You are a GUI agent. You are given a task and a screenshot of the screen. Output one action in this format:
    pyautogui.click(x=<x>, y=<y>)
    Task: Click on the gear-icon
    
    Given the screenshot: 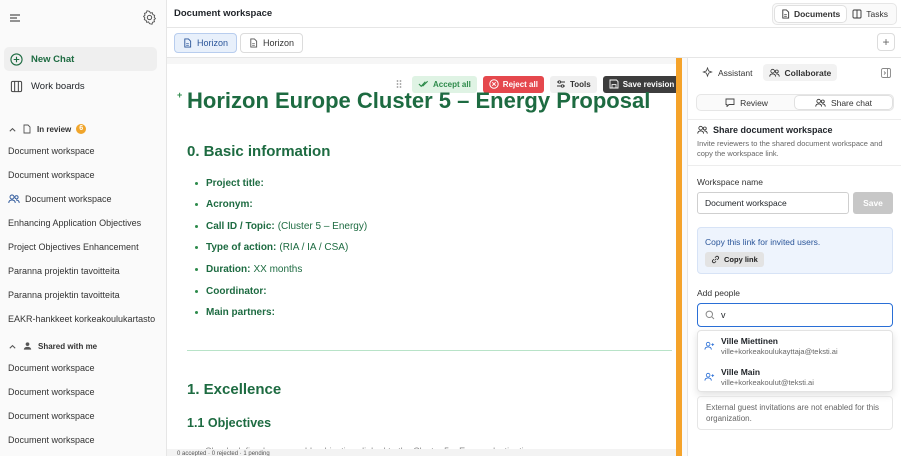 What is the action you would take?
    pyautogui.click(x=149, y=17)
    